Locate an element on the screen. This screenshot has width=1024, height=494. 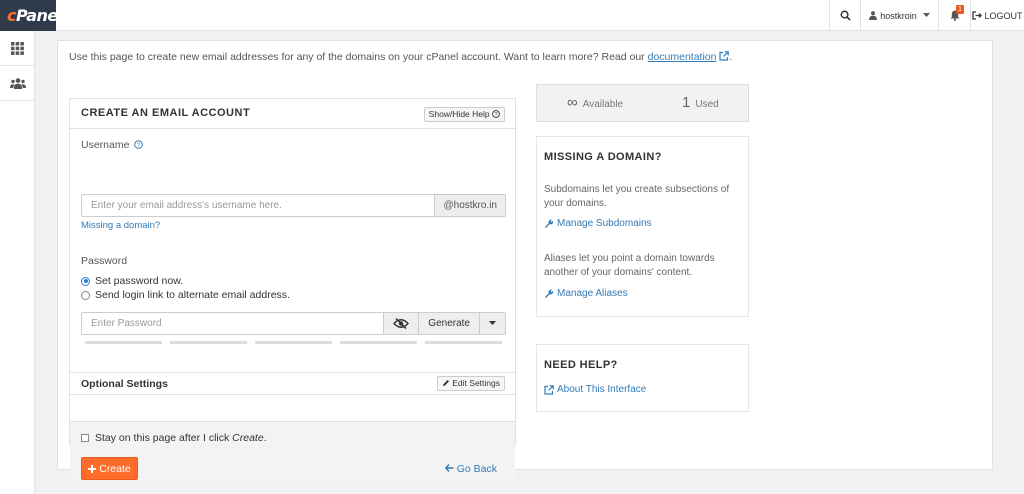
username-label: Username ? is located at coordinates (112, 145).